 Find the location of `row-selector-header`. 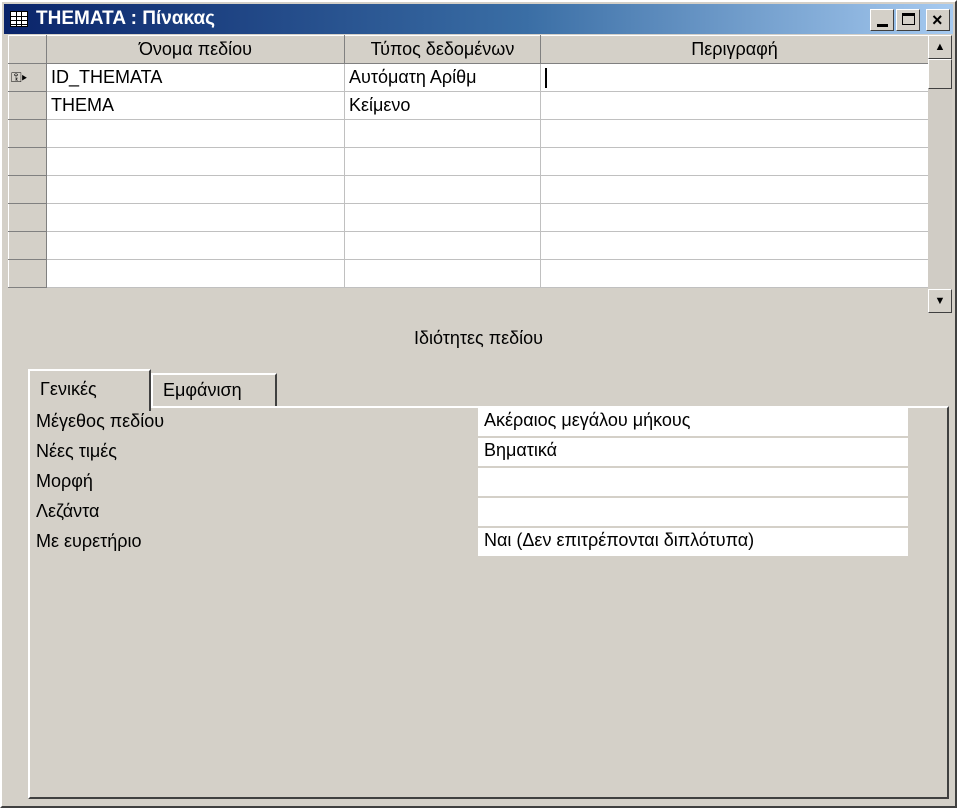

row-selector-header is located at coordinates (27, 49).